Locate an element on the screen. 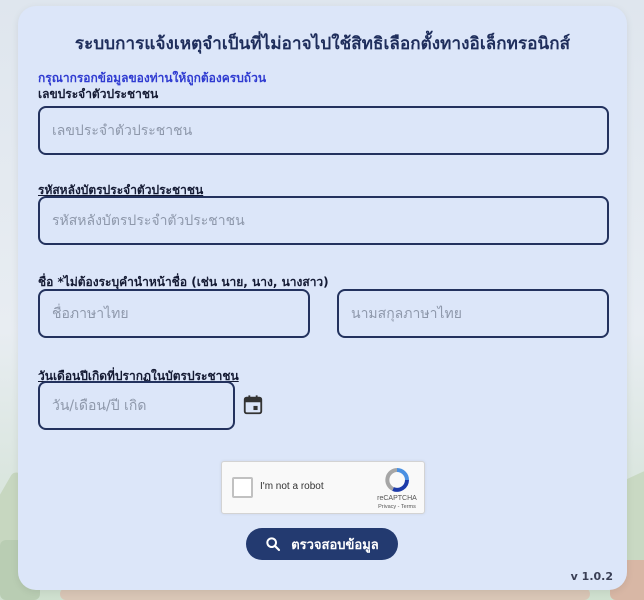  search-icon is located at coordinates (273, 544).